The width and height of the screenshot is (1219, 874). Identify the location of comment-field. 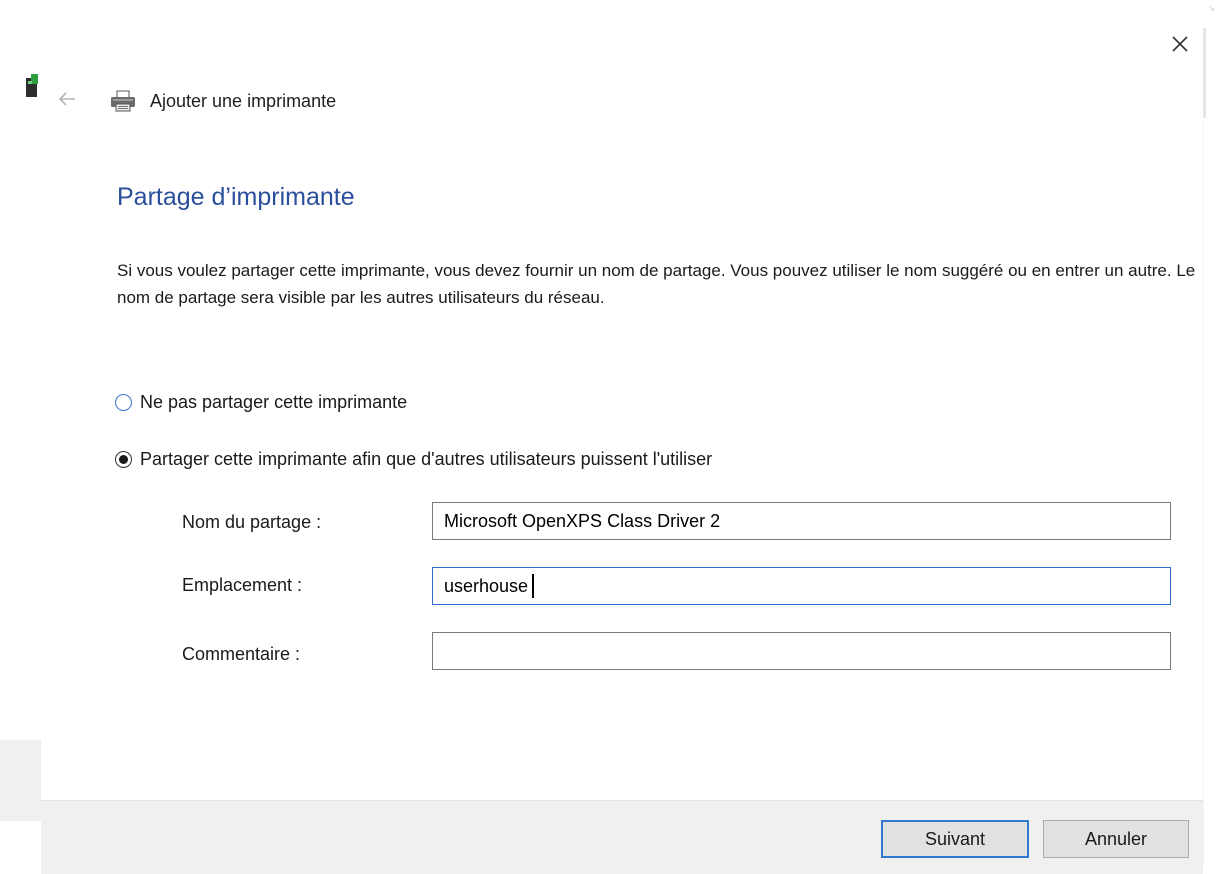
(801, 651).